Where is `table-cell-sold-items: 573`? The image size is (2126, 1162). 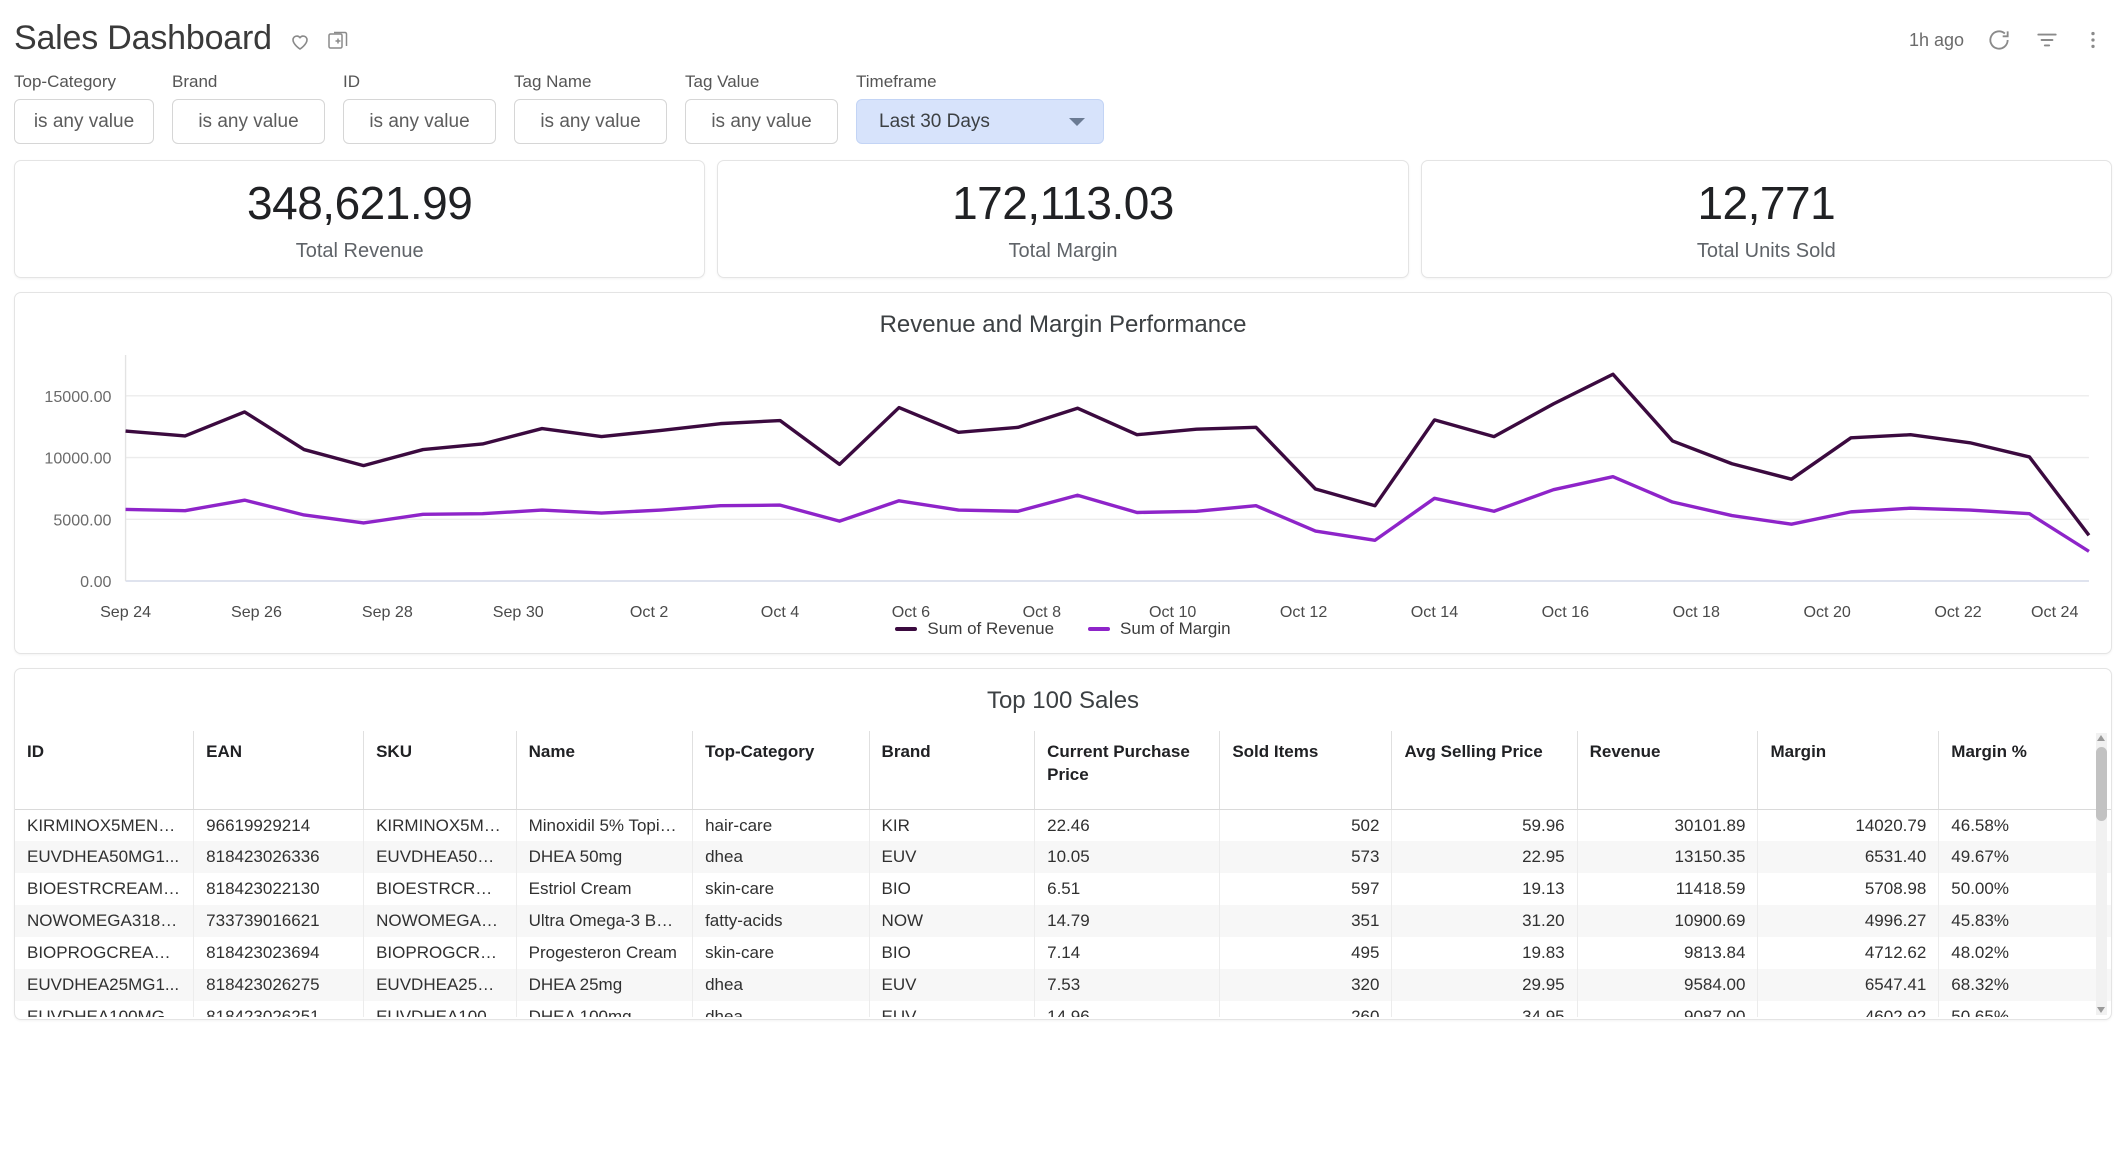 table-cell-sold-items: 573 is located at coordinates (1306, 857).